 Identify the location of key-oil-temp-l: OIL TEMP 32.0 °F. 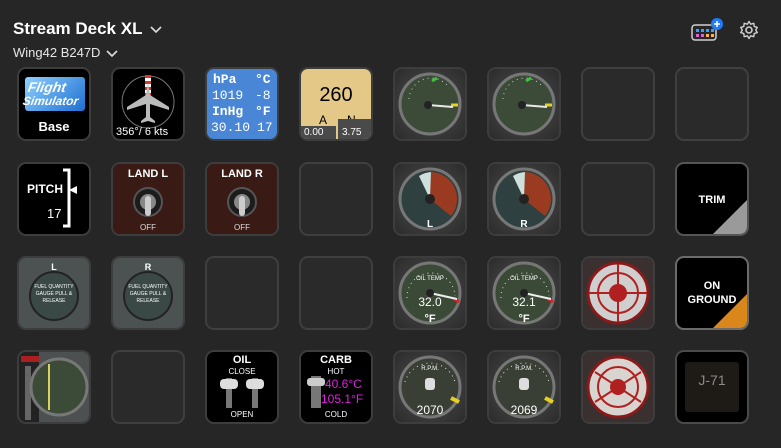
(430, 293).